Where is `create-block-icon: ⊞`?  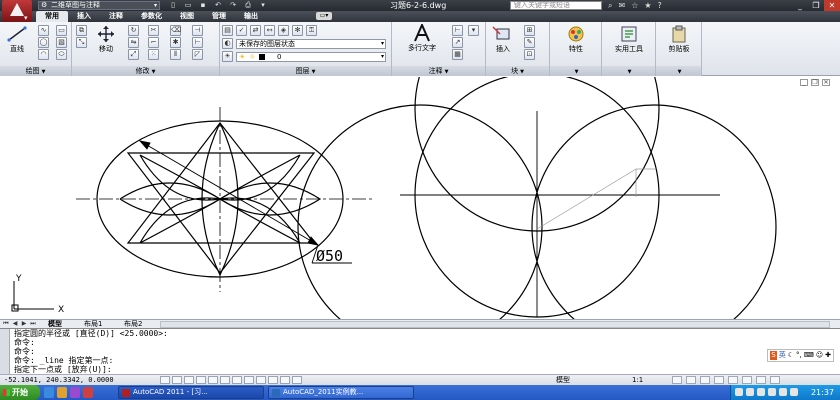
create-block-icon: ⊞ is located at coordinates (529, 30).